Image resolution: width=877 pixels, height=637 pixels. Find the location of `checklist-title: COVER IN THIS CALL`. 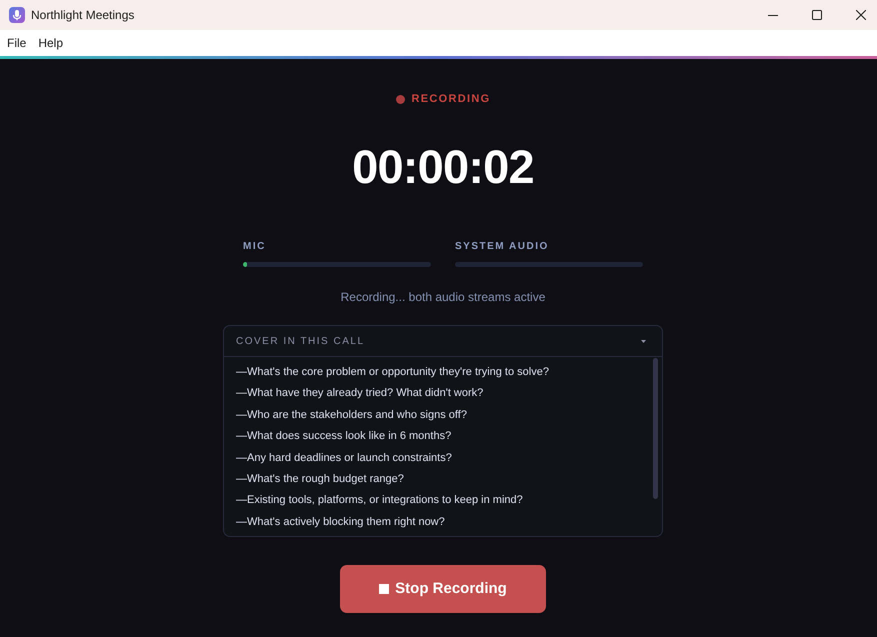

checklist-title: COVER IN THIS CALL is located at coordinates (300, 341).